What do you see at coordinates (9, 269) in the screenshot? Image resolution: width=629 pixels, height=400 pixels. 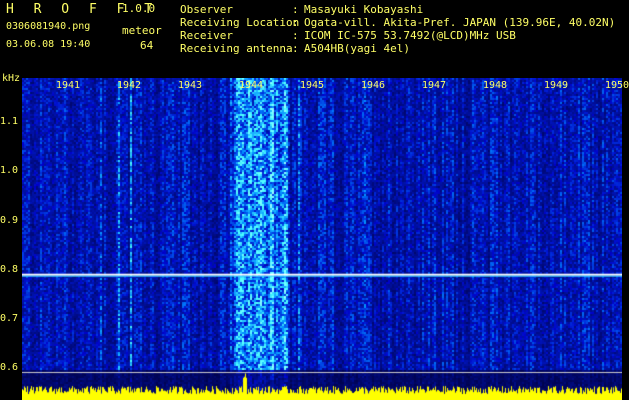 I see `y-tick-label: 0.8` at bounding box center [9, 269].